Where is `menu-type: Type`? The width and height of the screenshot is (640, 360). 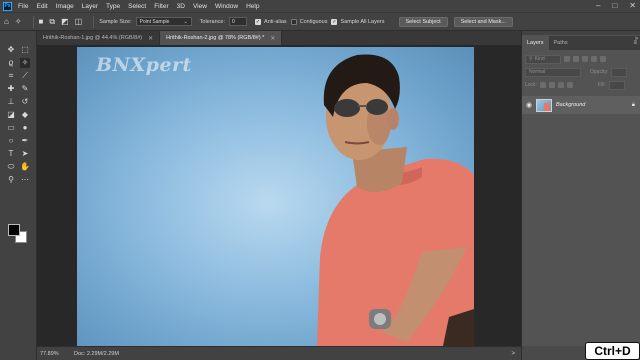
menu-type: Type is located at coordinates (113, 6).